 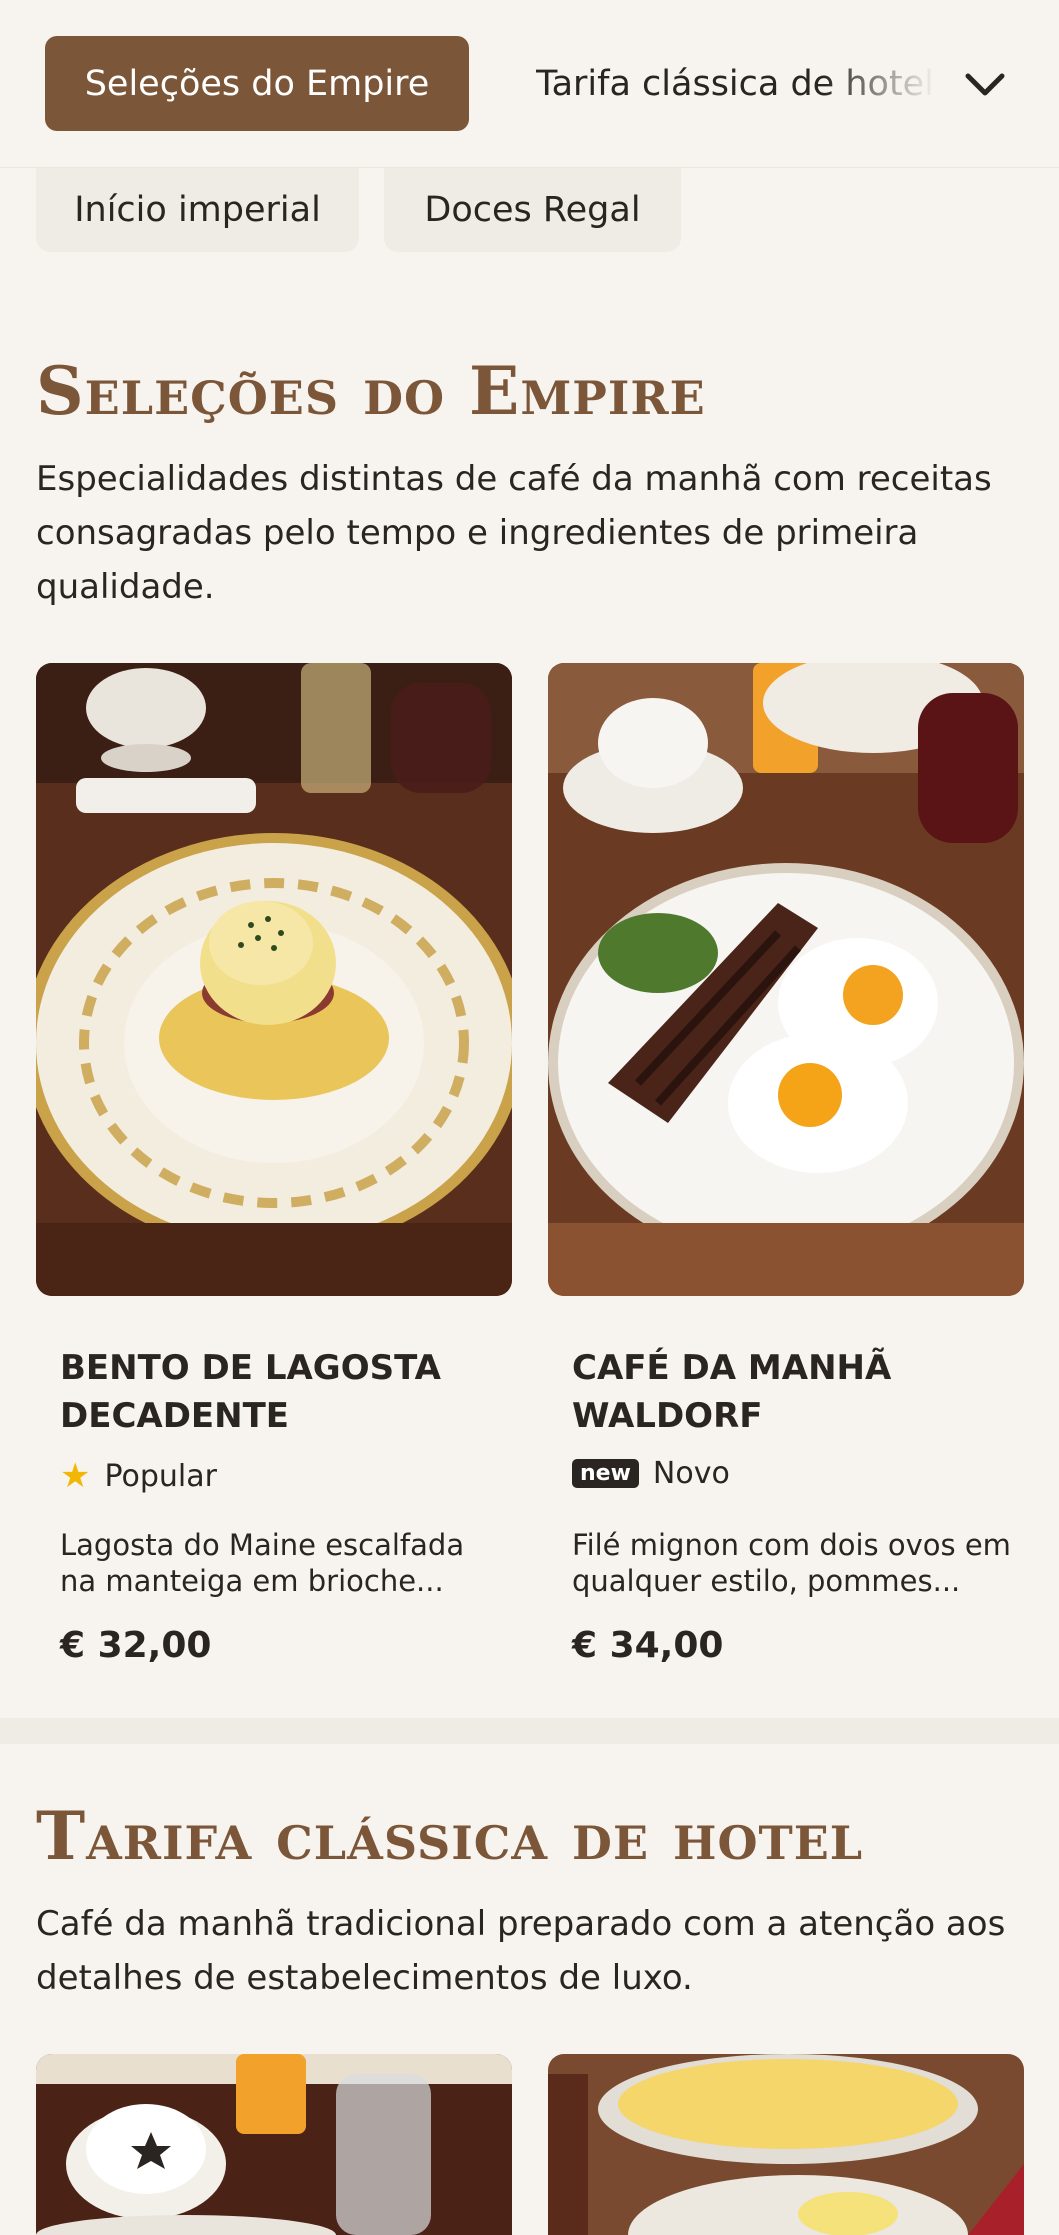 I want to click on tab-tarifa-classica: Tarifa clássica de hotel, so click(x=736, y=83).